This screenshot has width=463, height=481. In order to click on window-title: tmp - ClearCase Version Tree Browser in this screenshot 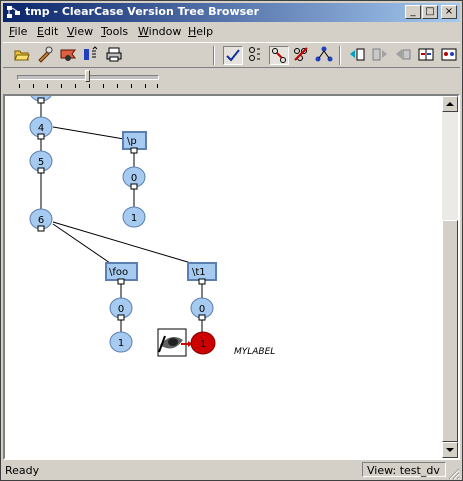, I will do `click(142, 11)`.